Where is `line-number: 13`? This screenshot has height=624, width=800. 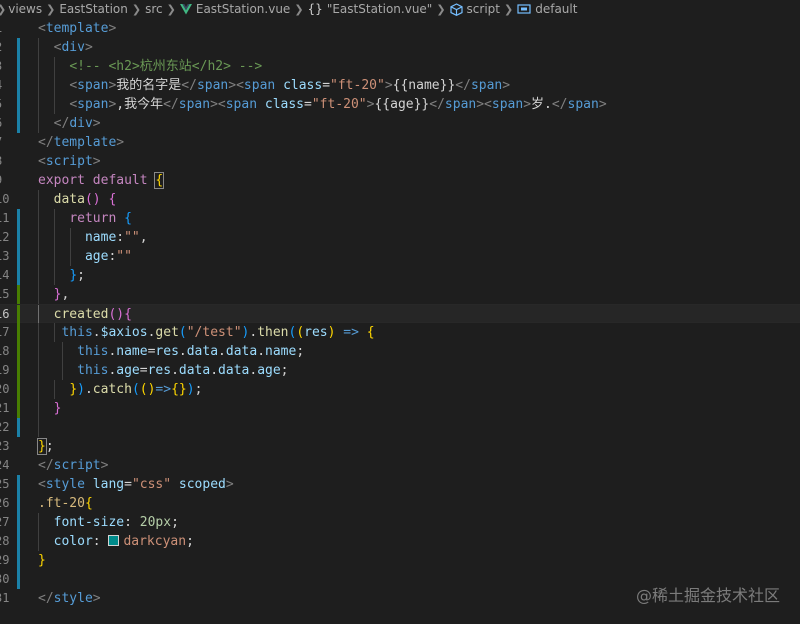
line-number: 13 is located at coordinates (5, 256).